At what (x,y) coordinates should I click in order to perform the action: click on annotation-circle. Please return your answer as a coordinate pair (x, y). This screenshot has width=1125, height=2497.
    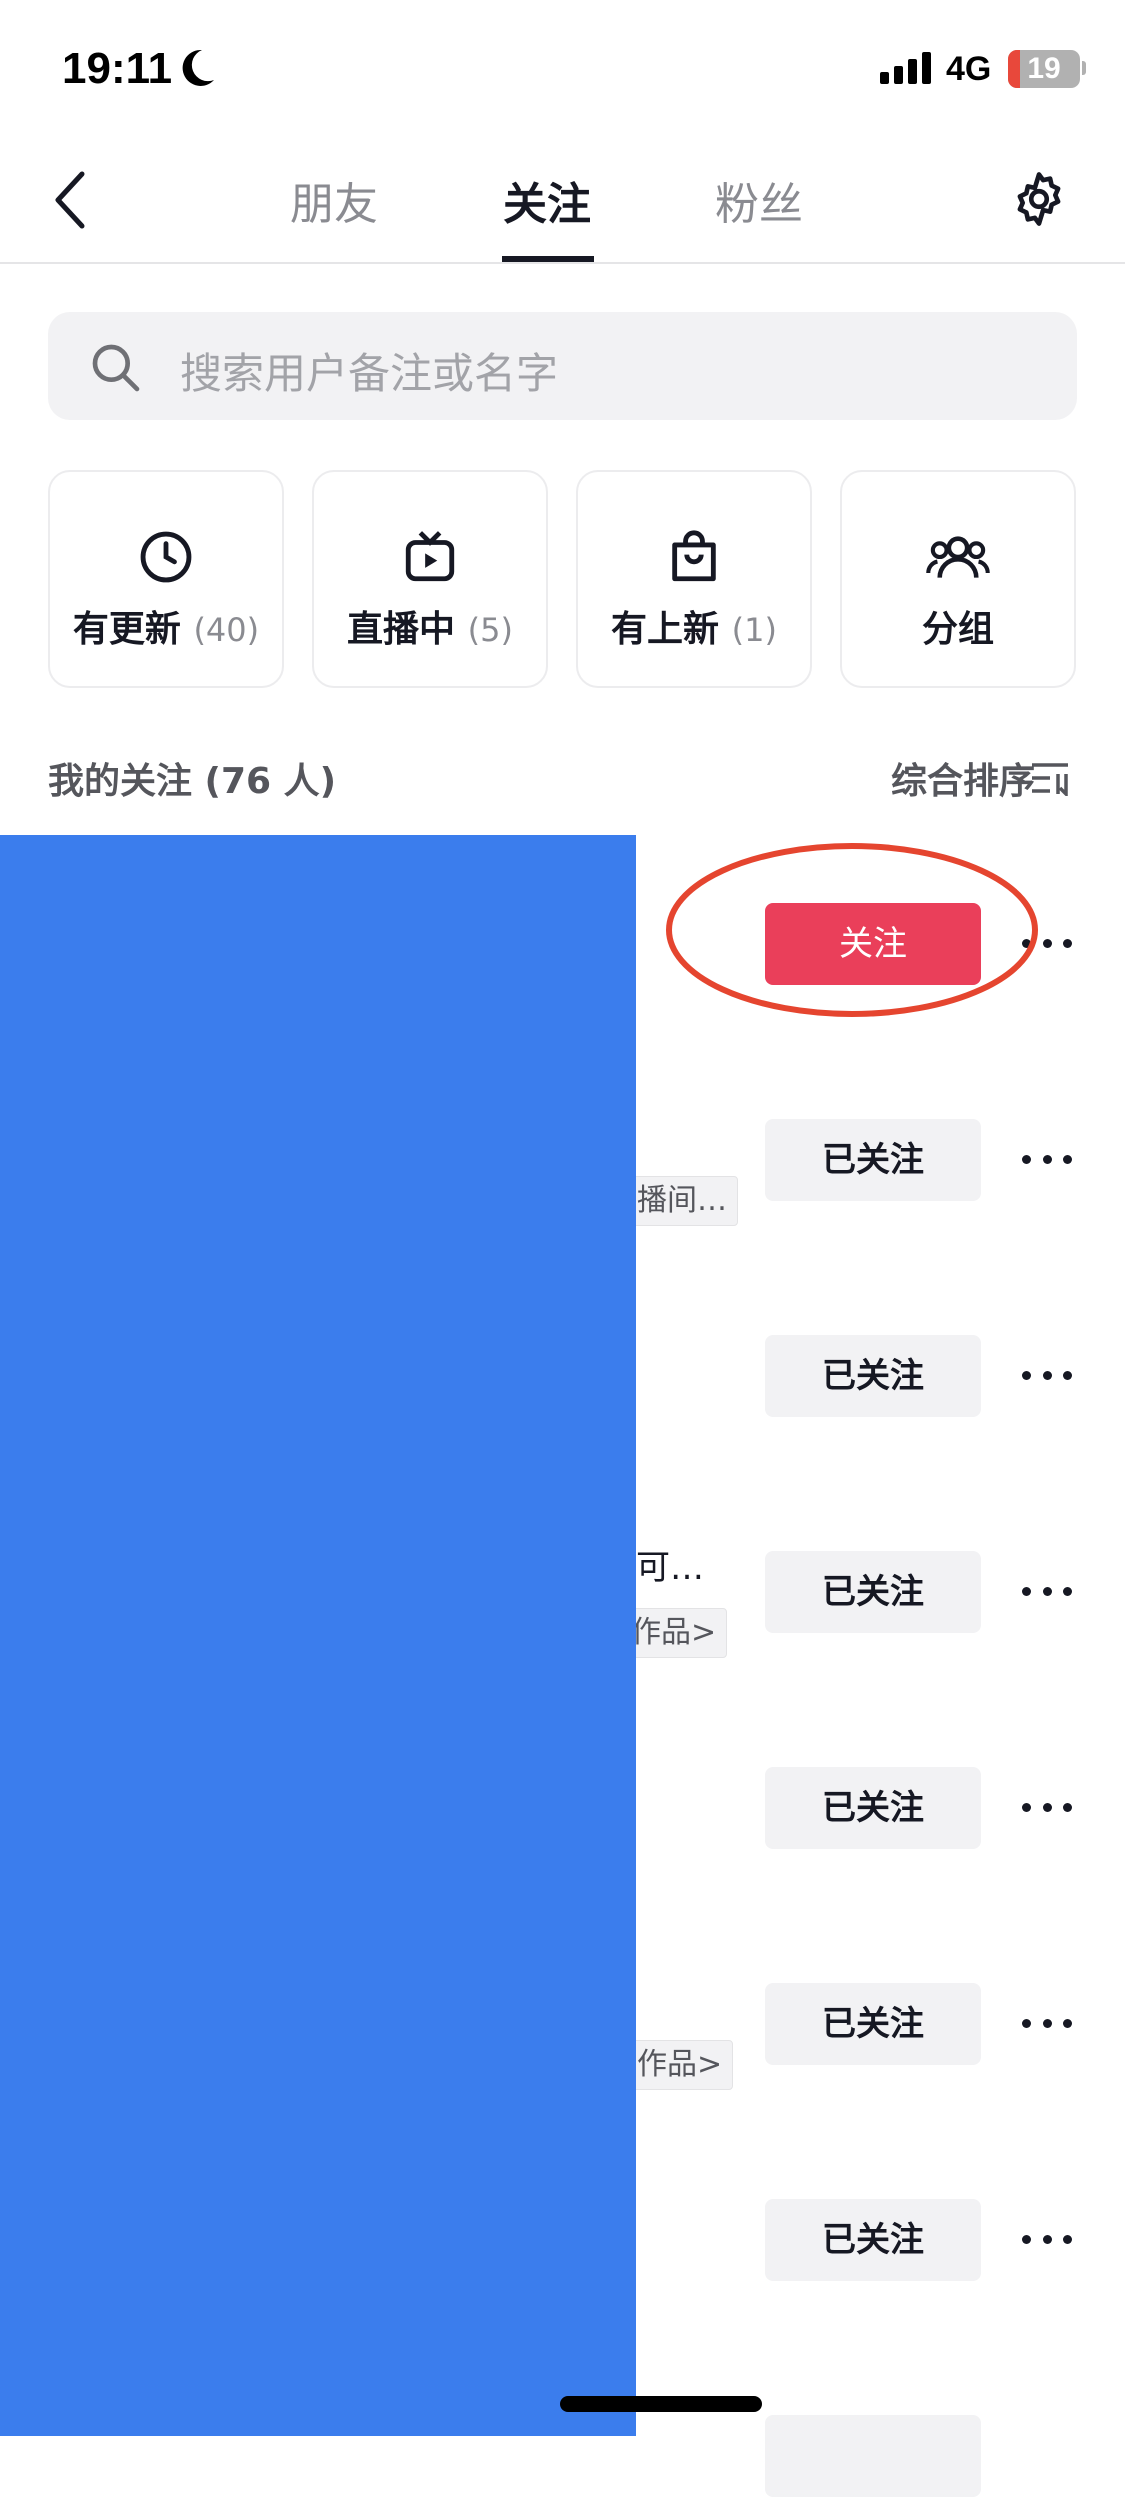
    Looking at the image, I should click on (852, 930).